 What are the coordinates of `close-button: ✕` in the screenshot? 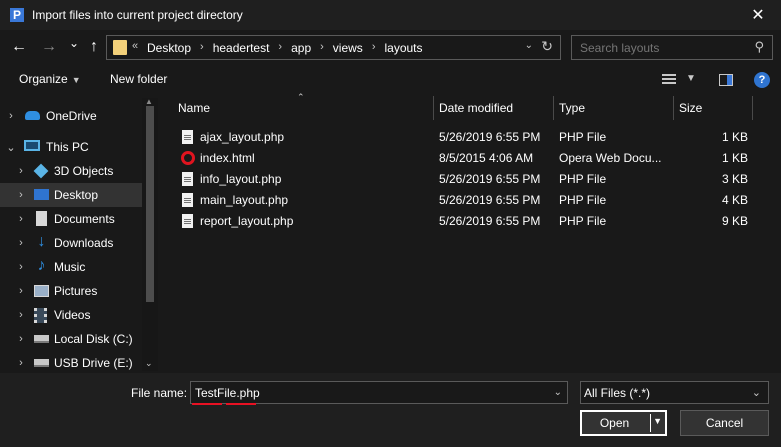 It's located at (758, 15).